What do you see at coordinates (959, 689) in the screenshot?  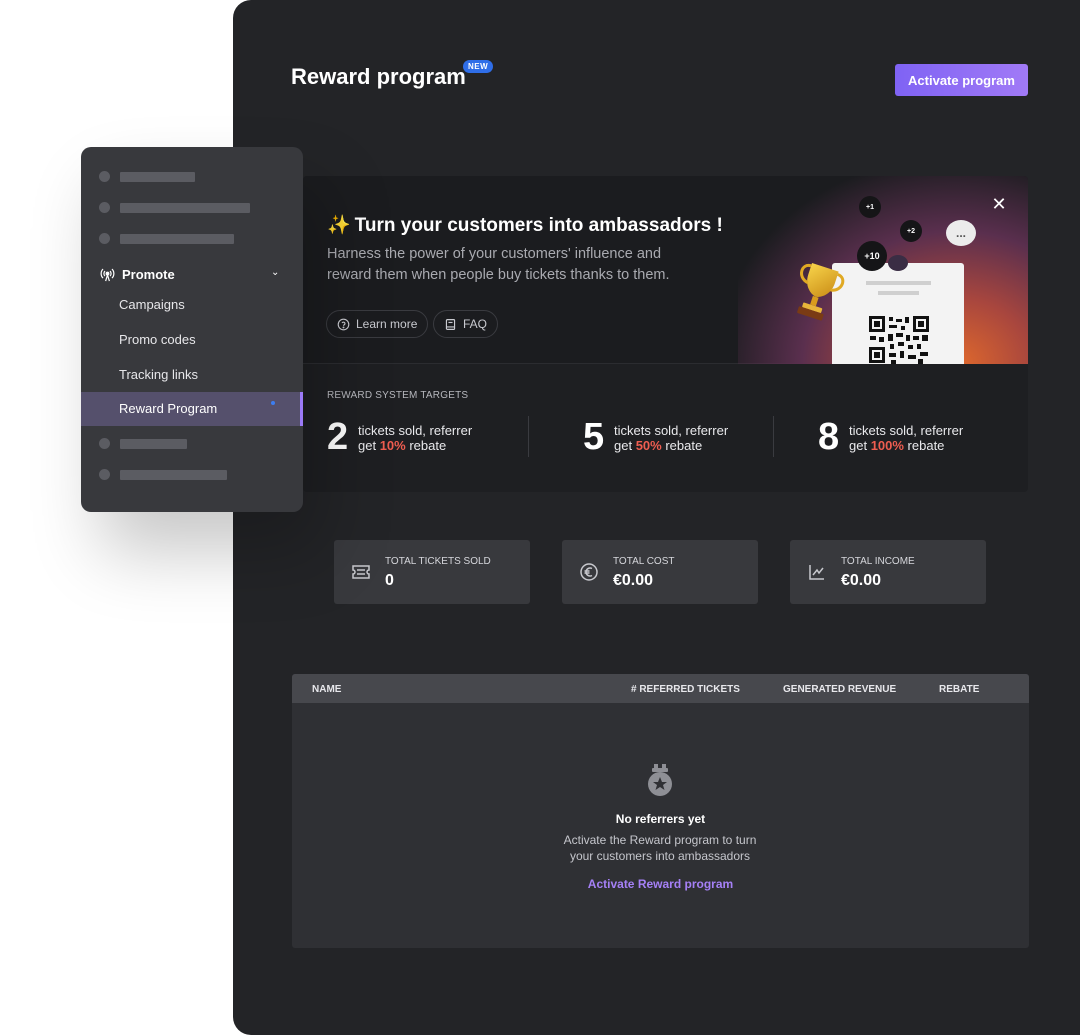 I see `column-header-rebate: REBATE` at bounding box center [959, 689].